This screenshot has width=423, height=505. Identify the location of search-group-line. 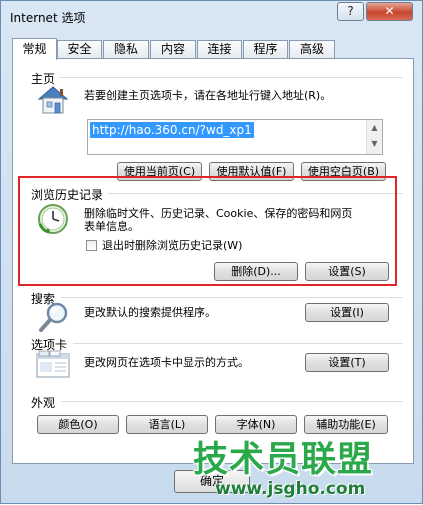
(232, 297).